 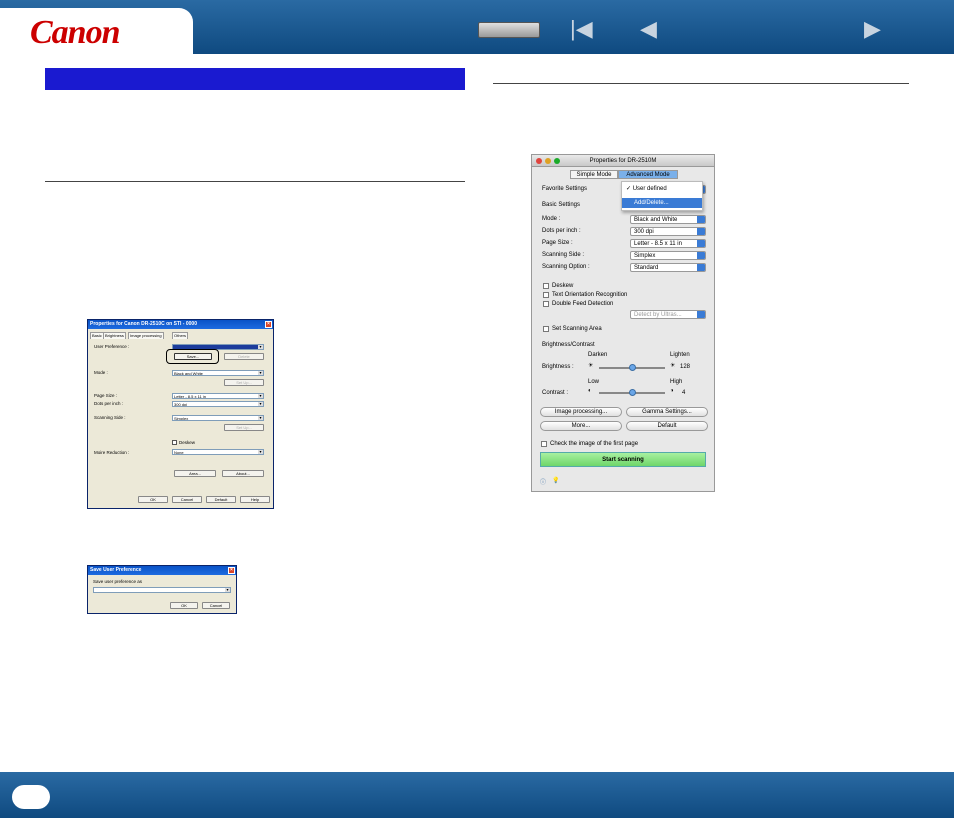 What do you see at coordinates (684, 393) in the screenshot?
I see `contrast-value: 4` at bounding box center [684, 393].